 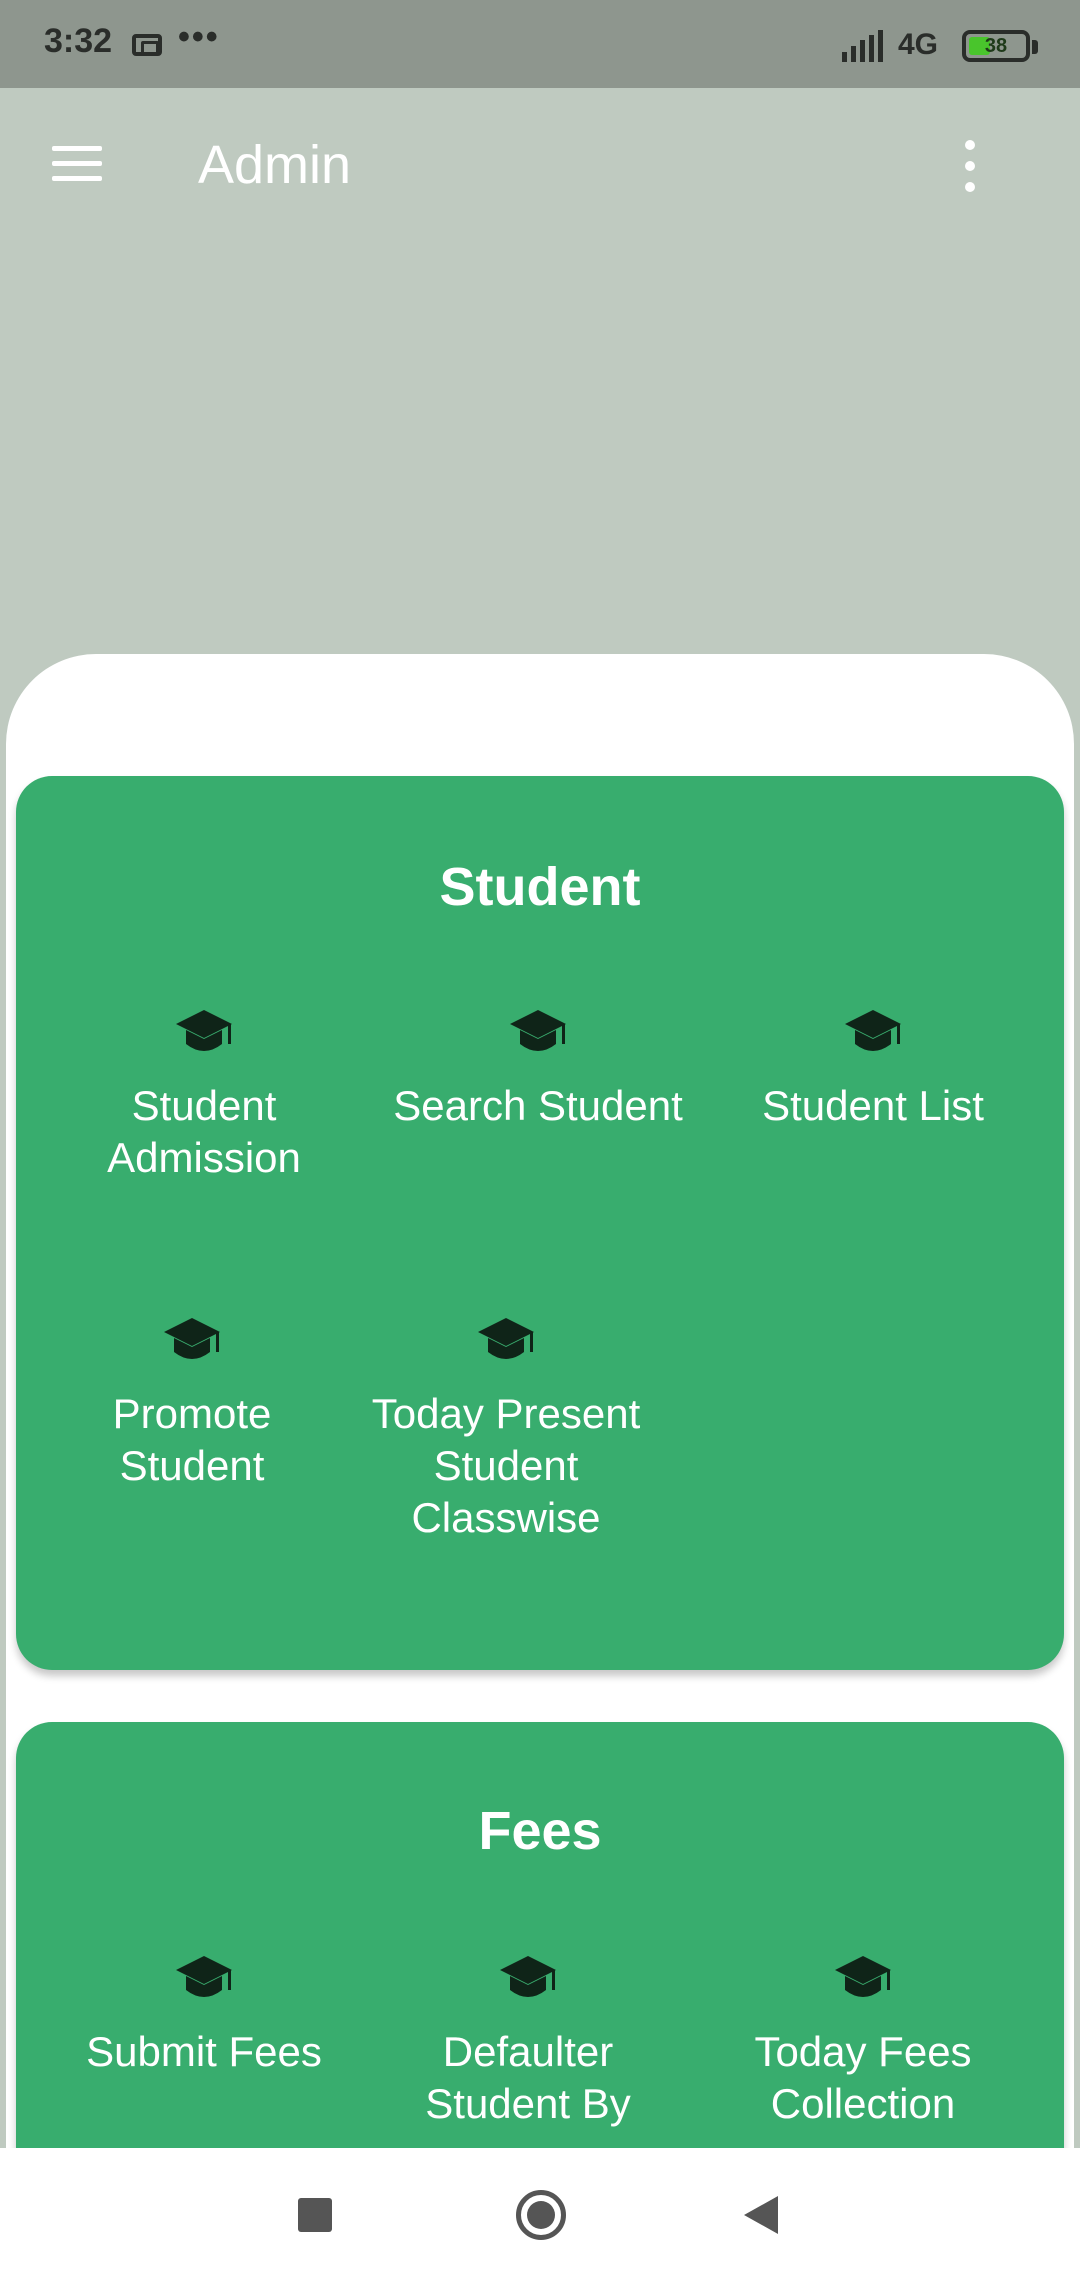 I want to click on item-label: Promote Student, so click(x=192, y=1439).